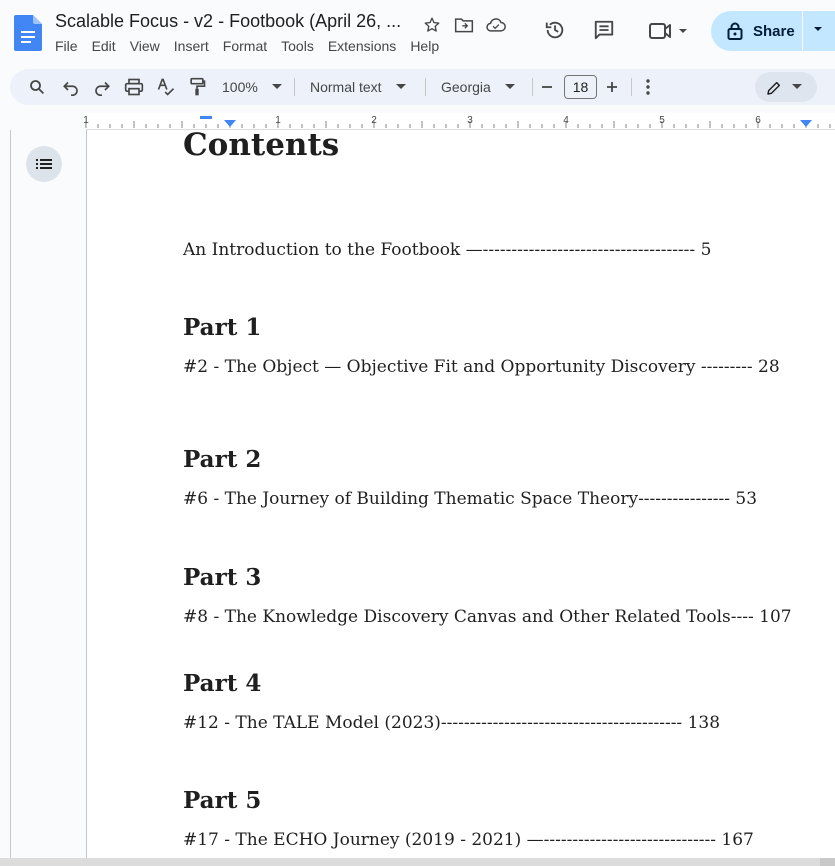 Image resolution: width=835 pixels, height=866 pixels. Describe the element at coordinates (297, 46) in the screenshot. I see `menu-tools: Tools` at that location.